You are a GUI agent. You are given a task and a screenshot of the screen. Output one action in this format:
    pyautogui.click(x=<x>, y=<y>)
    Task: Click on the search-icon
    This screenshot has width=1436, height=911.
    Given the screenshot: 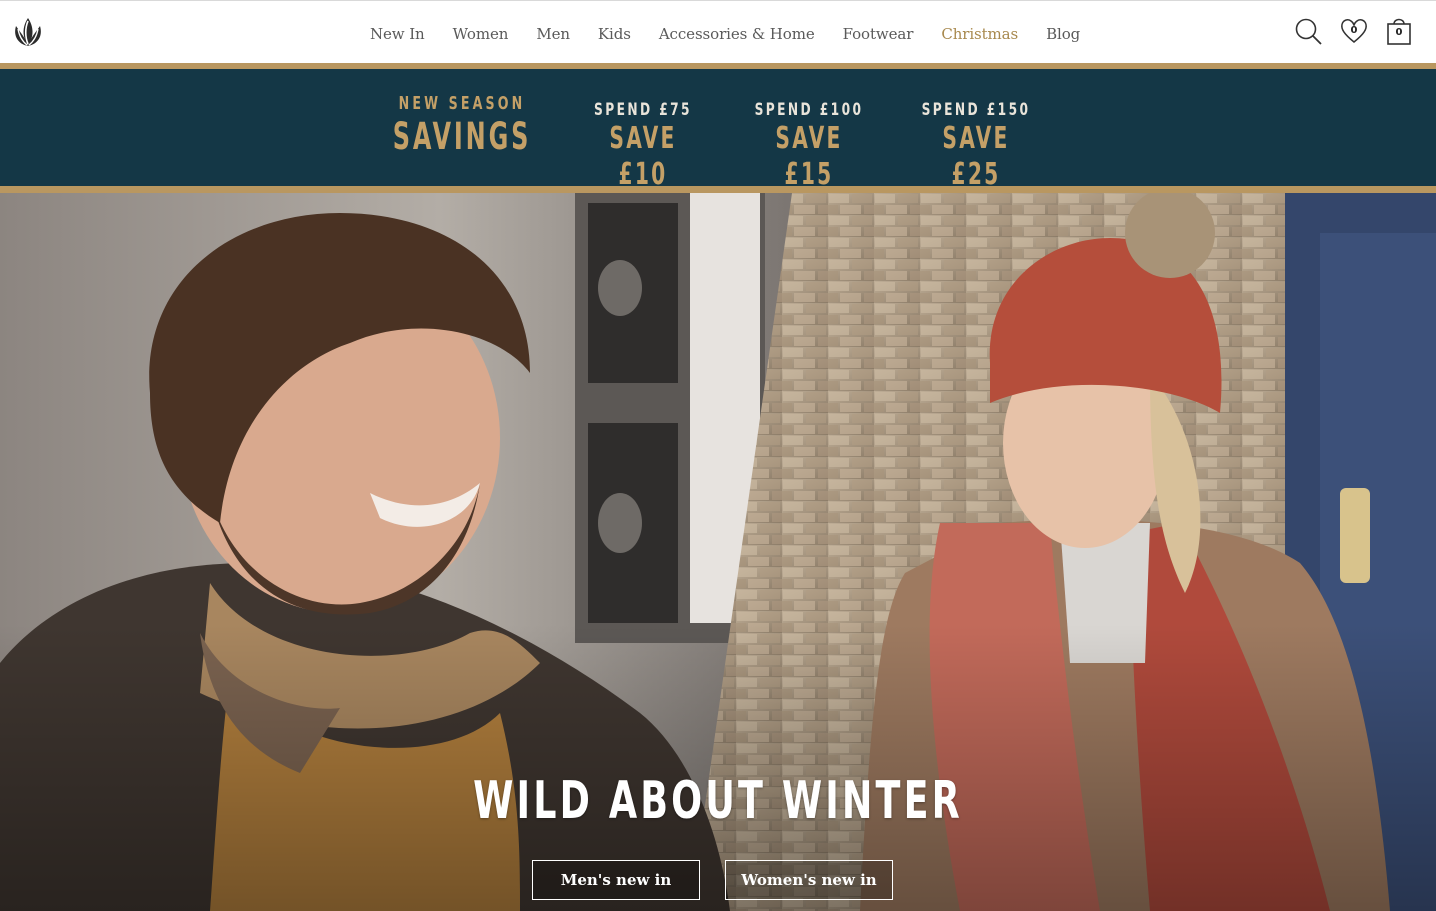 What is the action you would take?
    pyautogui.click(x=1309, y=31)
    